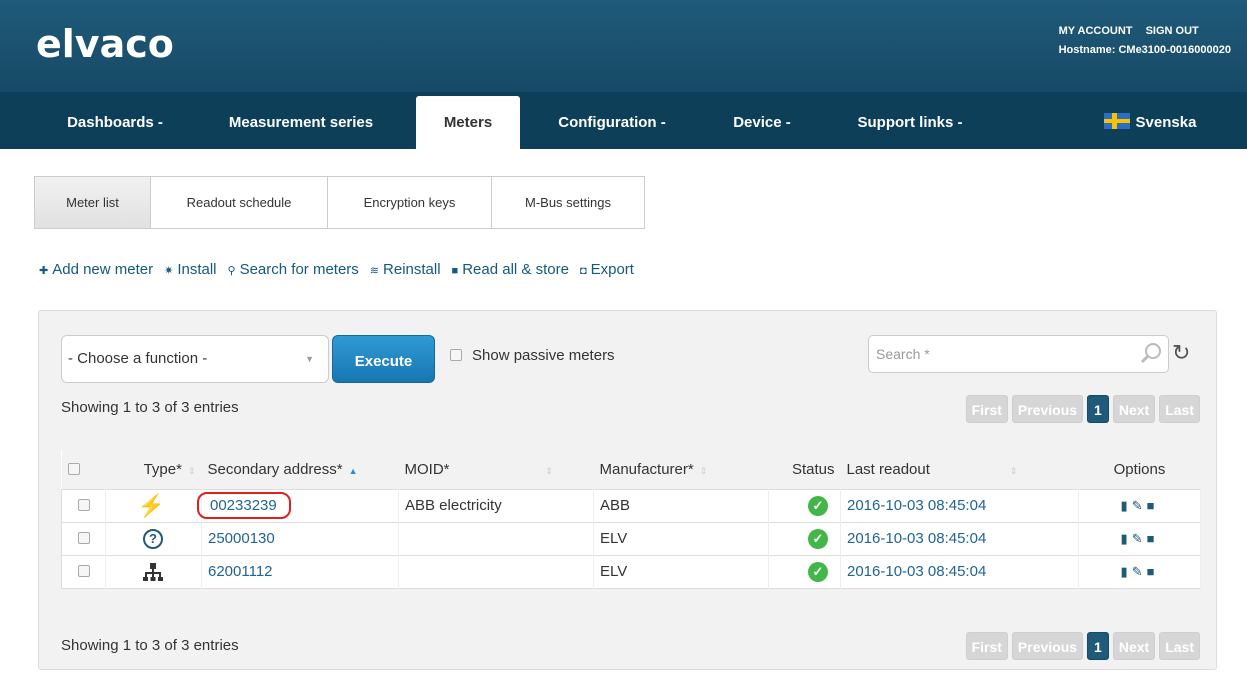 This screenshot has width=1247, height=686. What do you see at coordinates (903, 354) in the screenshot?
I see `search-placeholder: Search *` at bounding box center [903, 354].